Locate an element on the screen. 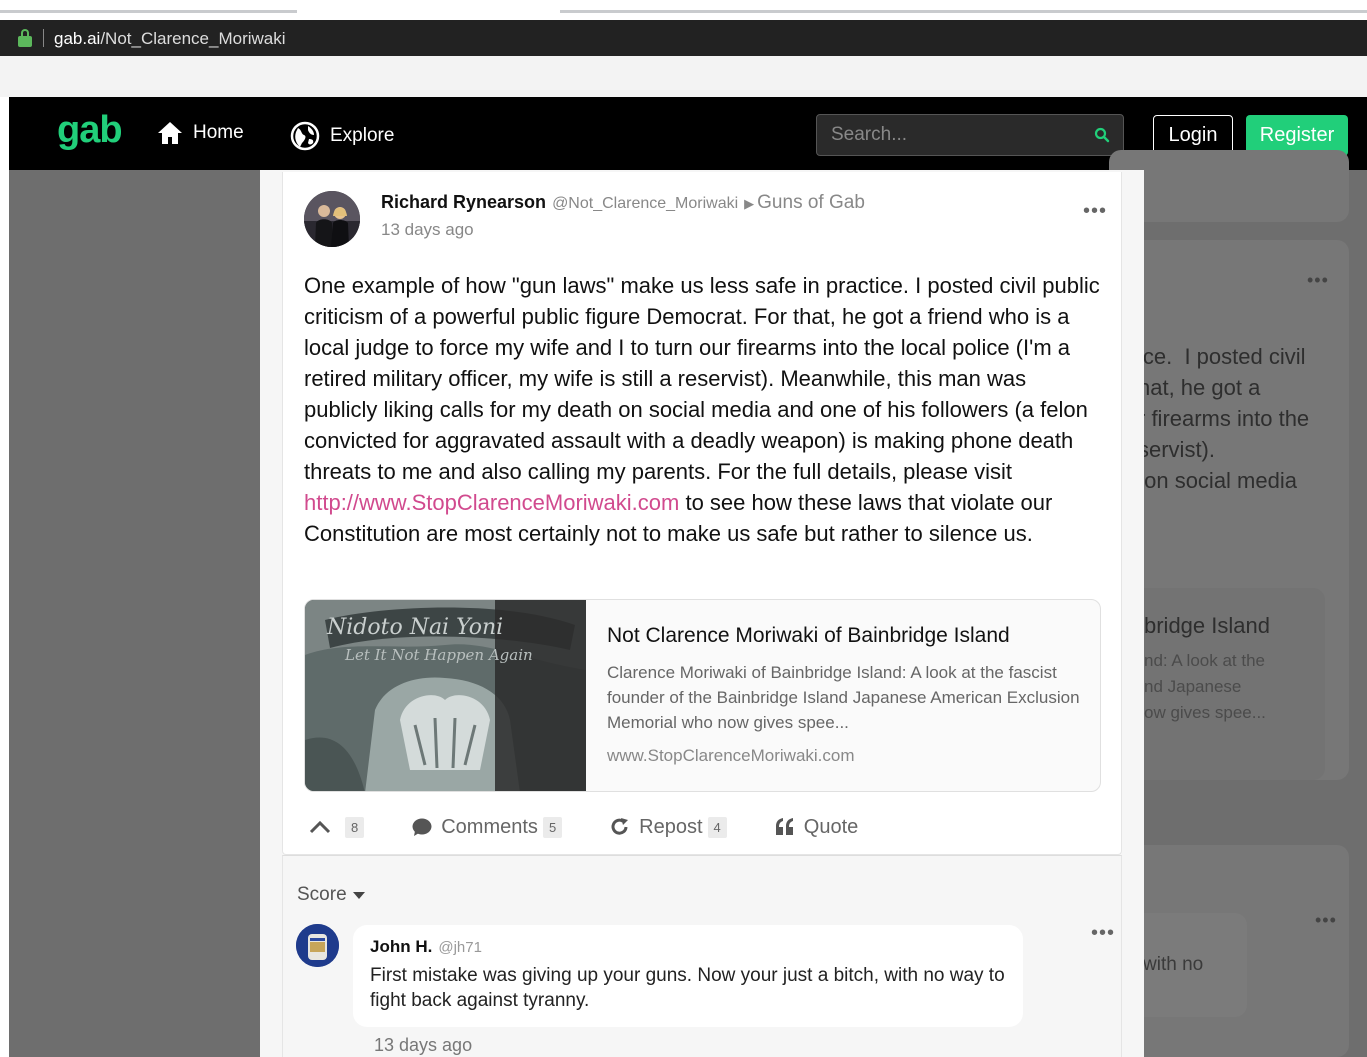  comment-options-icon: ••• is located at coordinates (1103, 933).